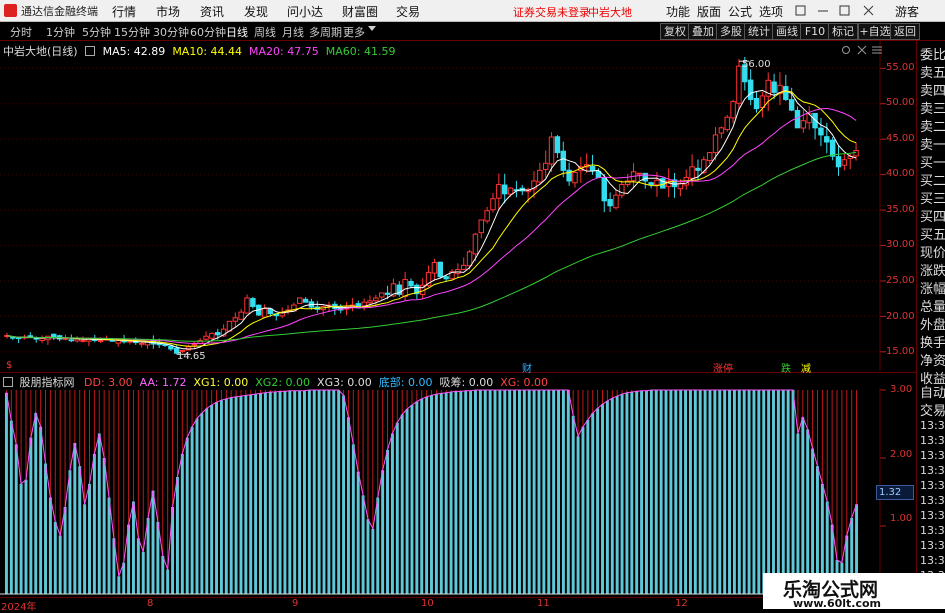 The height and width of the screenshot is (613, 945). Describe the element at coordinates (900, 138) in the screenshot. I see `y-tick: 45.00` at that location.